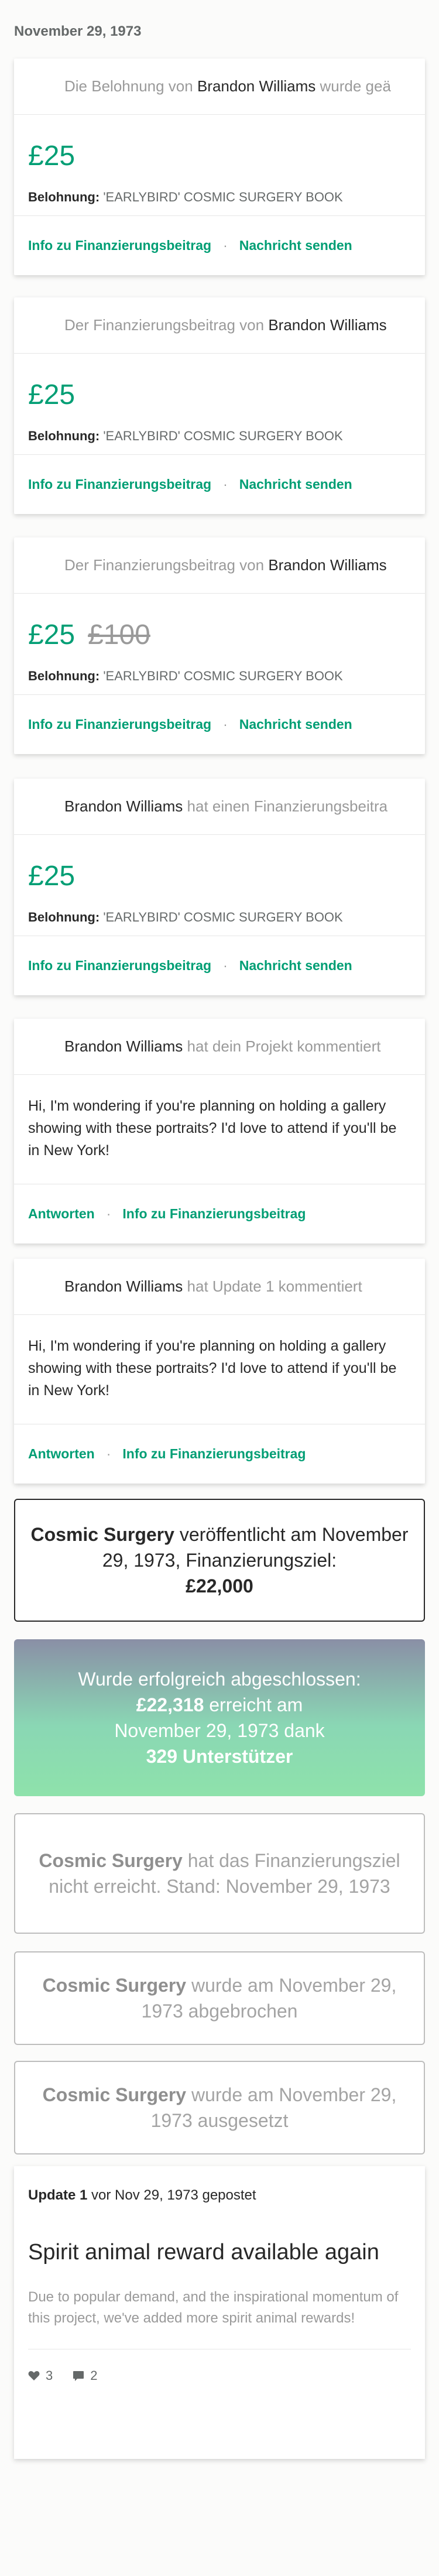  Describe the element at coordinates (220, 1730) in the screenshot. I see `success-line-3: November 29, 1973 dank` at that location.